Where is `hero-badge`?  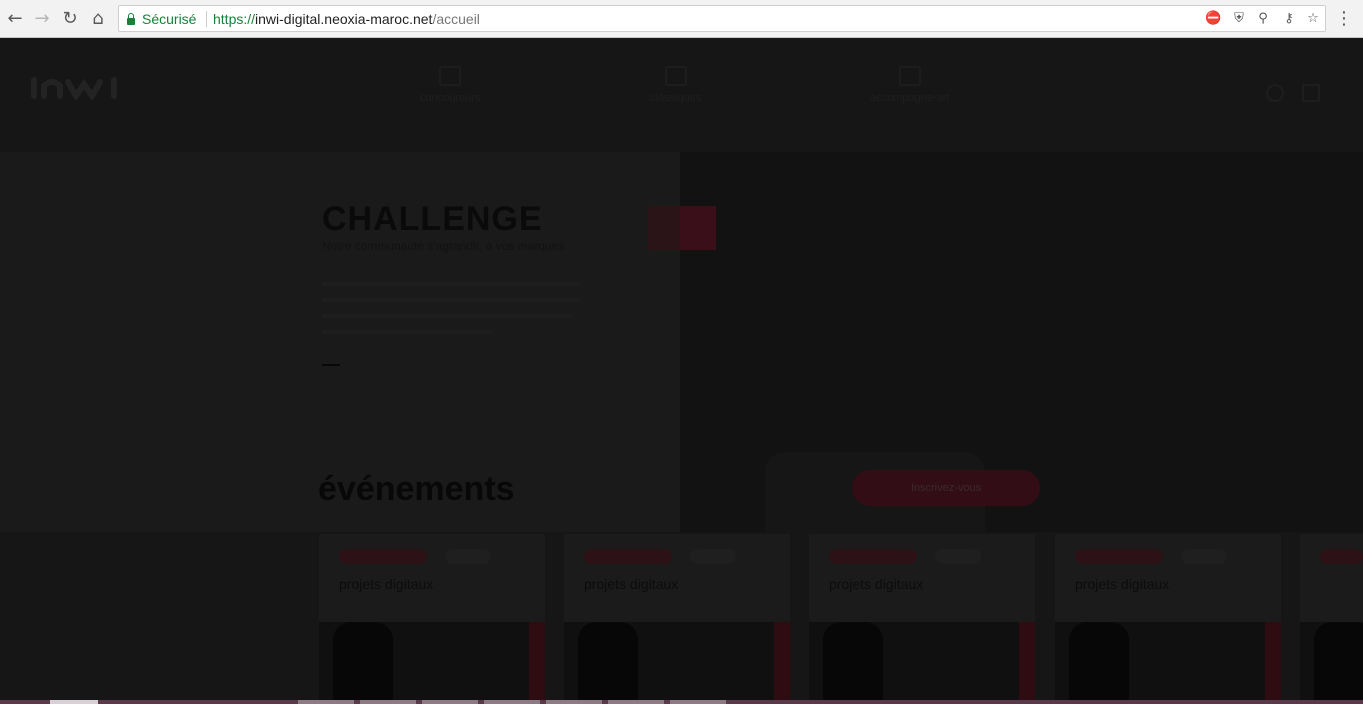 hero-badge is located at coordinates (682, 228).